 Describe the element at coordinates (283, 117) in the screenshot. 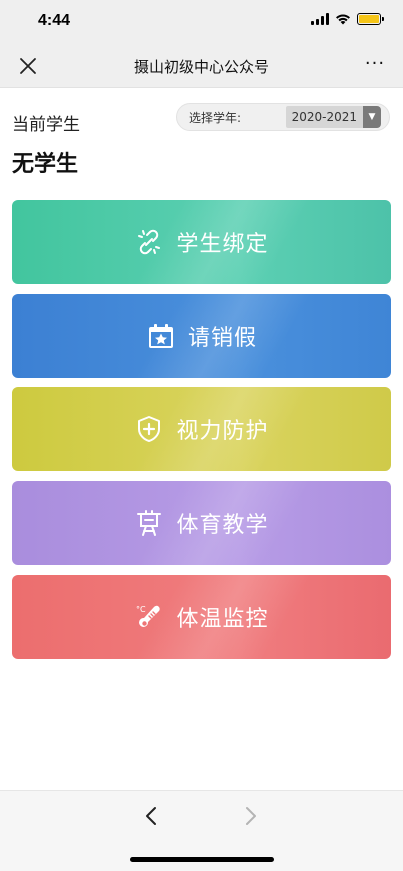

I see `year-select: 选择学年: 2020-2021 ▼` at that location.